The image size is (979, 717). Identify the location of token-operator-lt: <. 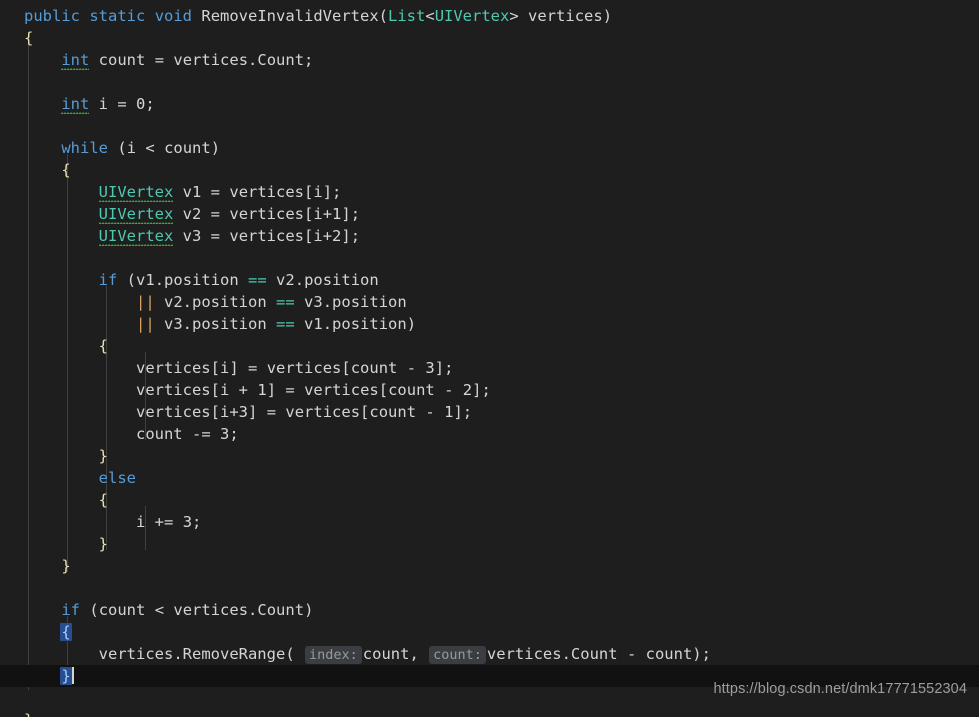
(150, 148).